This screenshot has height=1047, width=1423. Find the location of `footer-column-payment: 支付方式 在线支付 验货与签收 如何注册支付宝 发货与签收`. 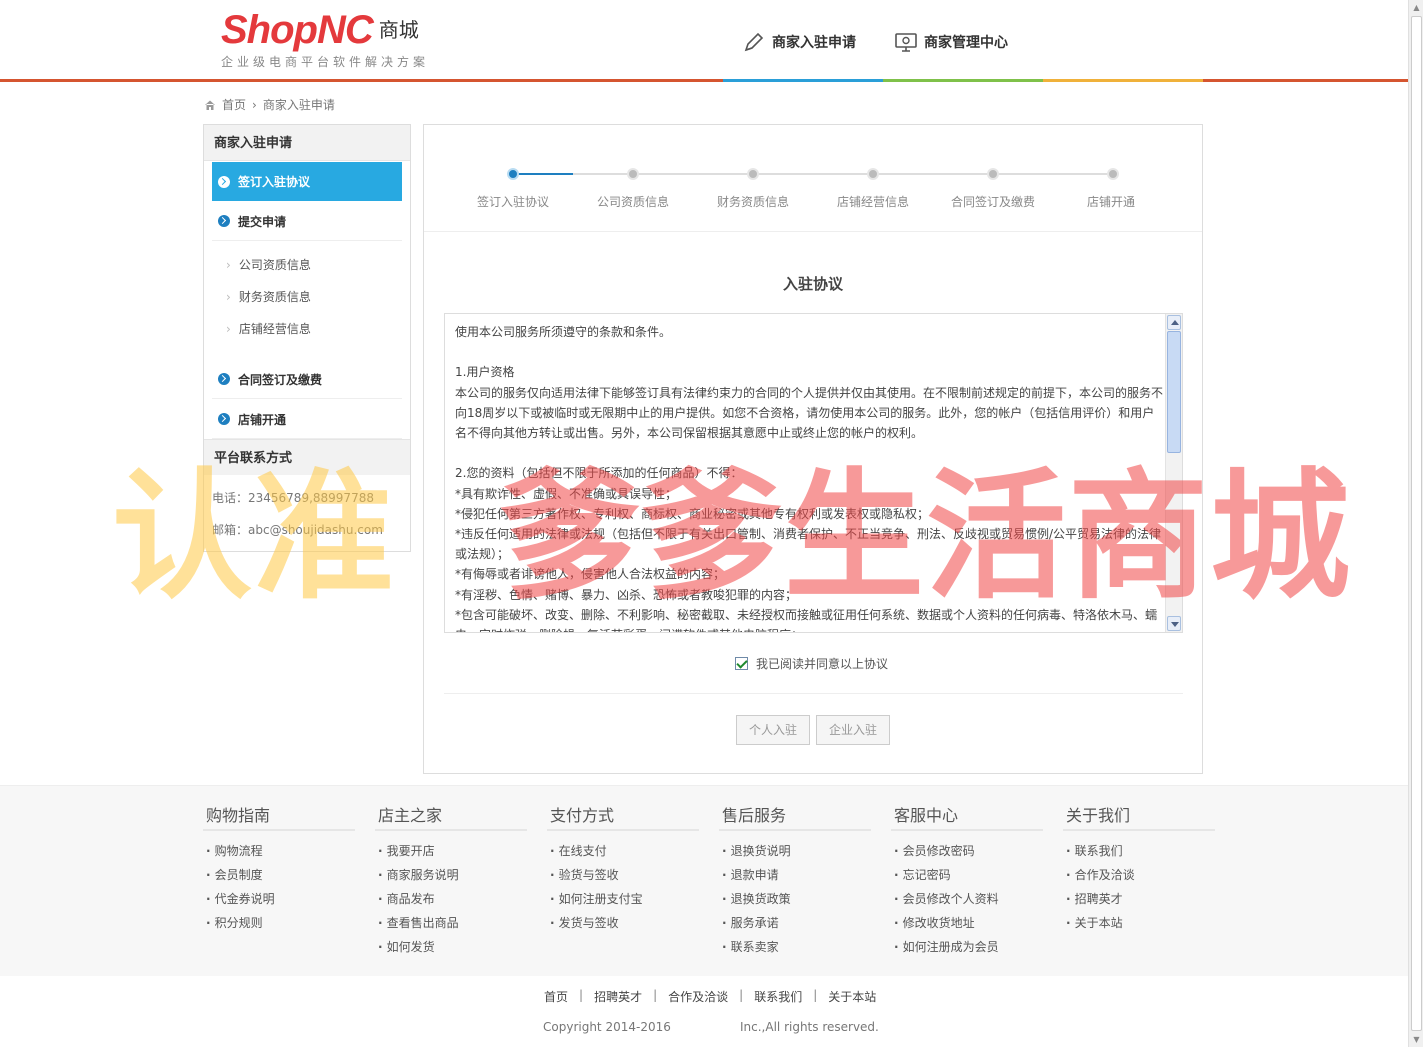

footer-column-payment: 支付方式 在线支付 验货与签收 如何注册支付宝 发货与签收 is located at coordinates (623, 868).